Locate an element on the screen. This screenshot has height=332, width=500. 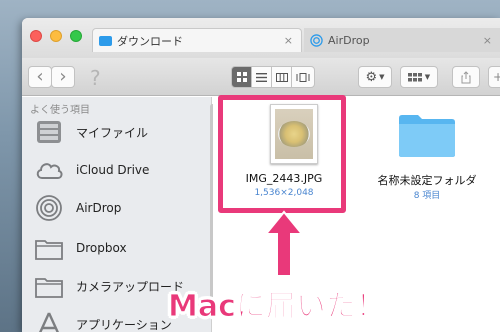
folder-item-count: 8 項目 is located at coordinates (427, 196).